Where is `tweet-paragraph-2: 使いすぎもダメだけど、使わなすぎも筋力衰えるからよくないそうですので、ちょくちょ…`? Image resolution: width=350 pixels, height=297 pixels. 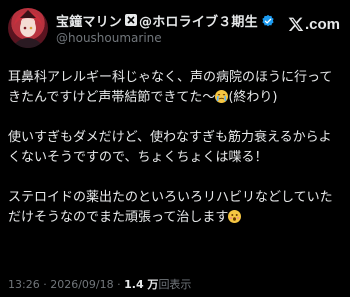 tweet-paragraph-2: 使いすぎもダメだけど、使わなすぎも筋力衰えるからよくないそうですので、ちょくちょ… is located at coordinates (170, 147).